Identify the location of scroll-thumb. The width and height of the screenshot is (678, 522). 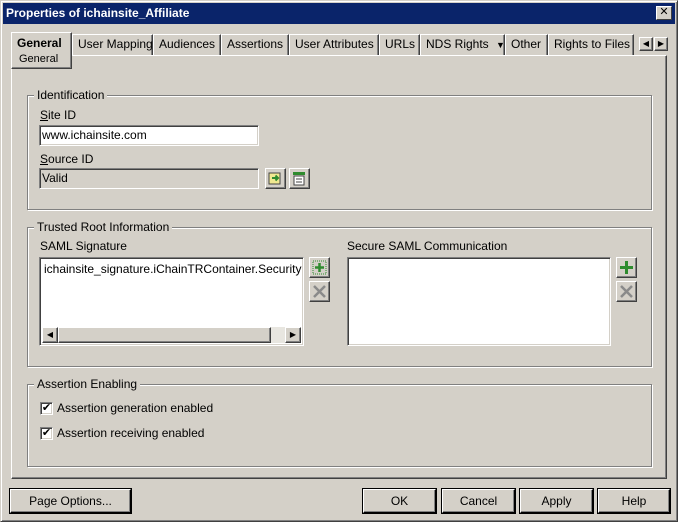
(164, 335).